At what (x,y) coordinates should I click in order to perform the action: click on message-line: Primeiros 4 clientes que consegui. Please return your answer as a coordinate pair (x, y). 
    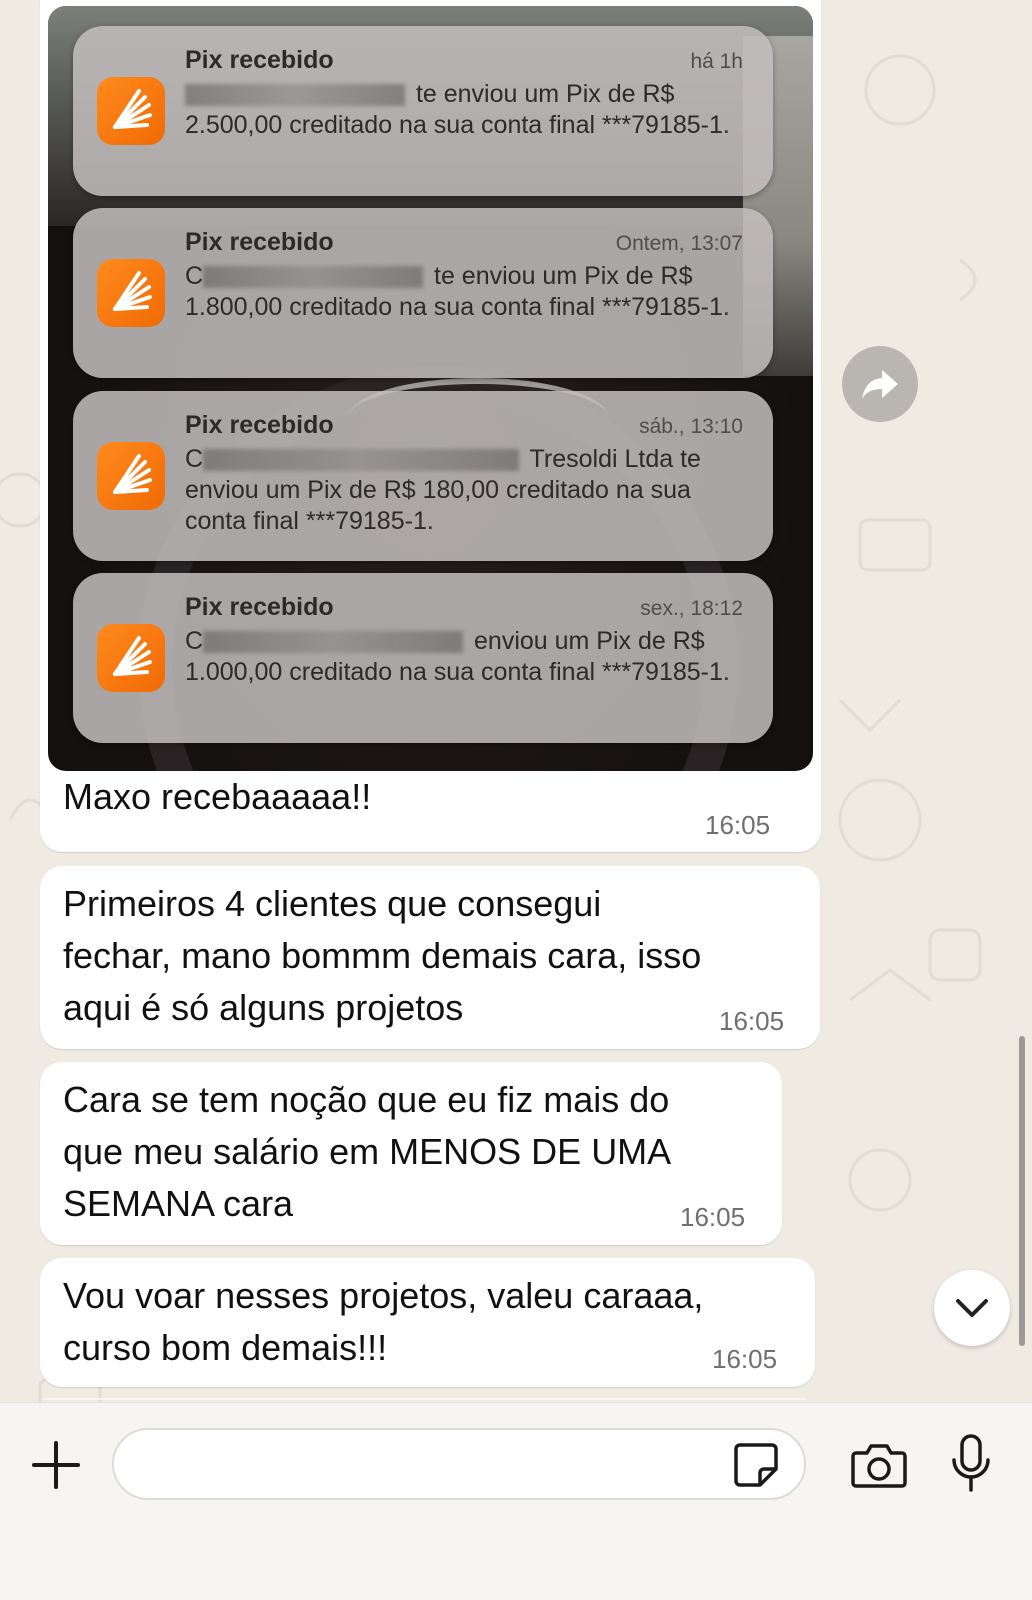
    Looking at the image, I should click on (332, 903).